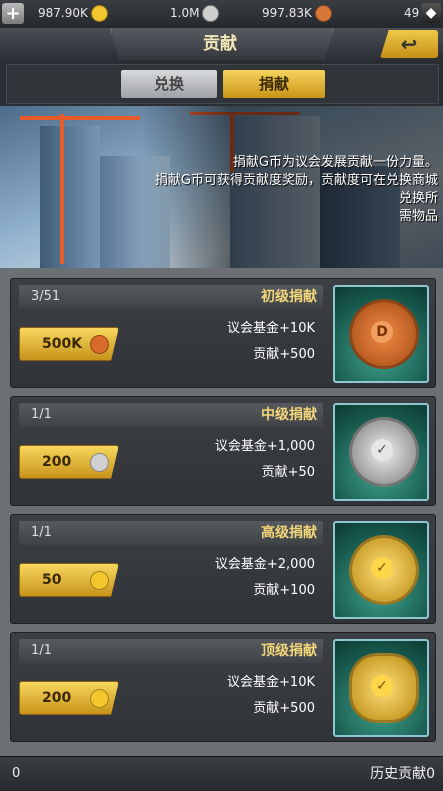  I want to click on donate-button: 500K, so click(69, 344).